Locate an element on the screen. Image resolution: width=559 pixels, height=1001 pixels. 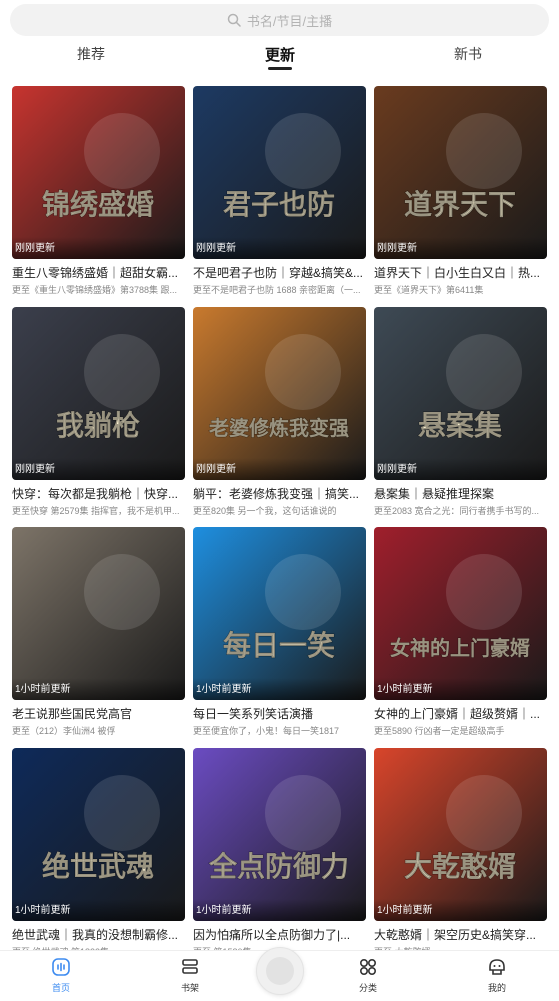
cover-art: 君子也防 is located at coordinates (279, 172).